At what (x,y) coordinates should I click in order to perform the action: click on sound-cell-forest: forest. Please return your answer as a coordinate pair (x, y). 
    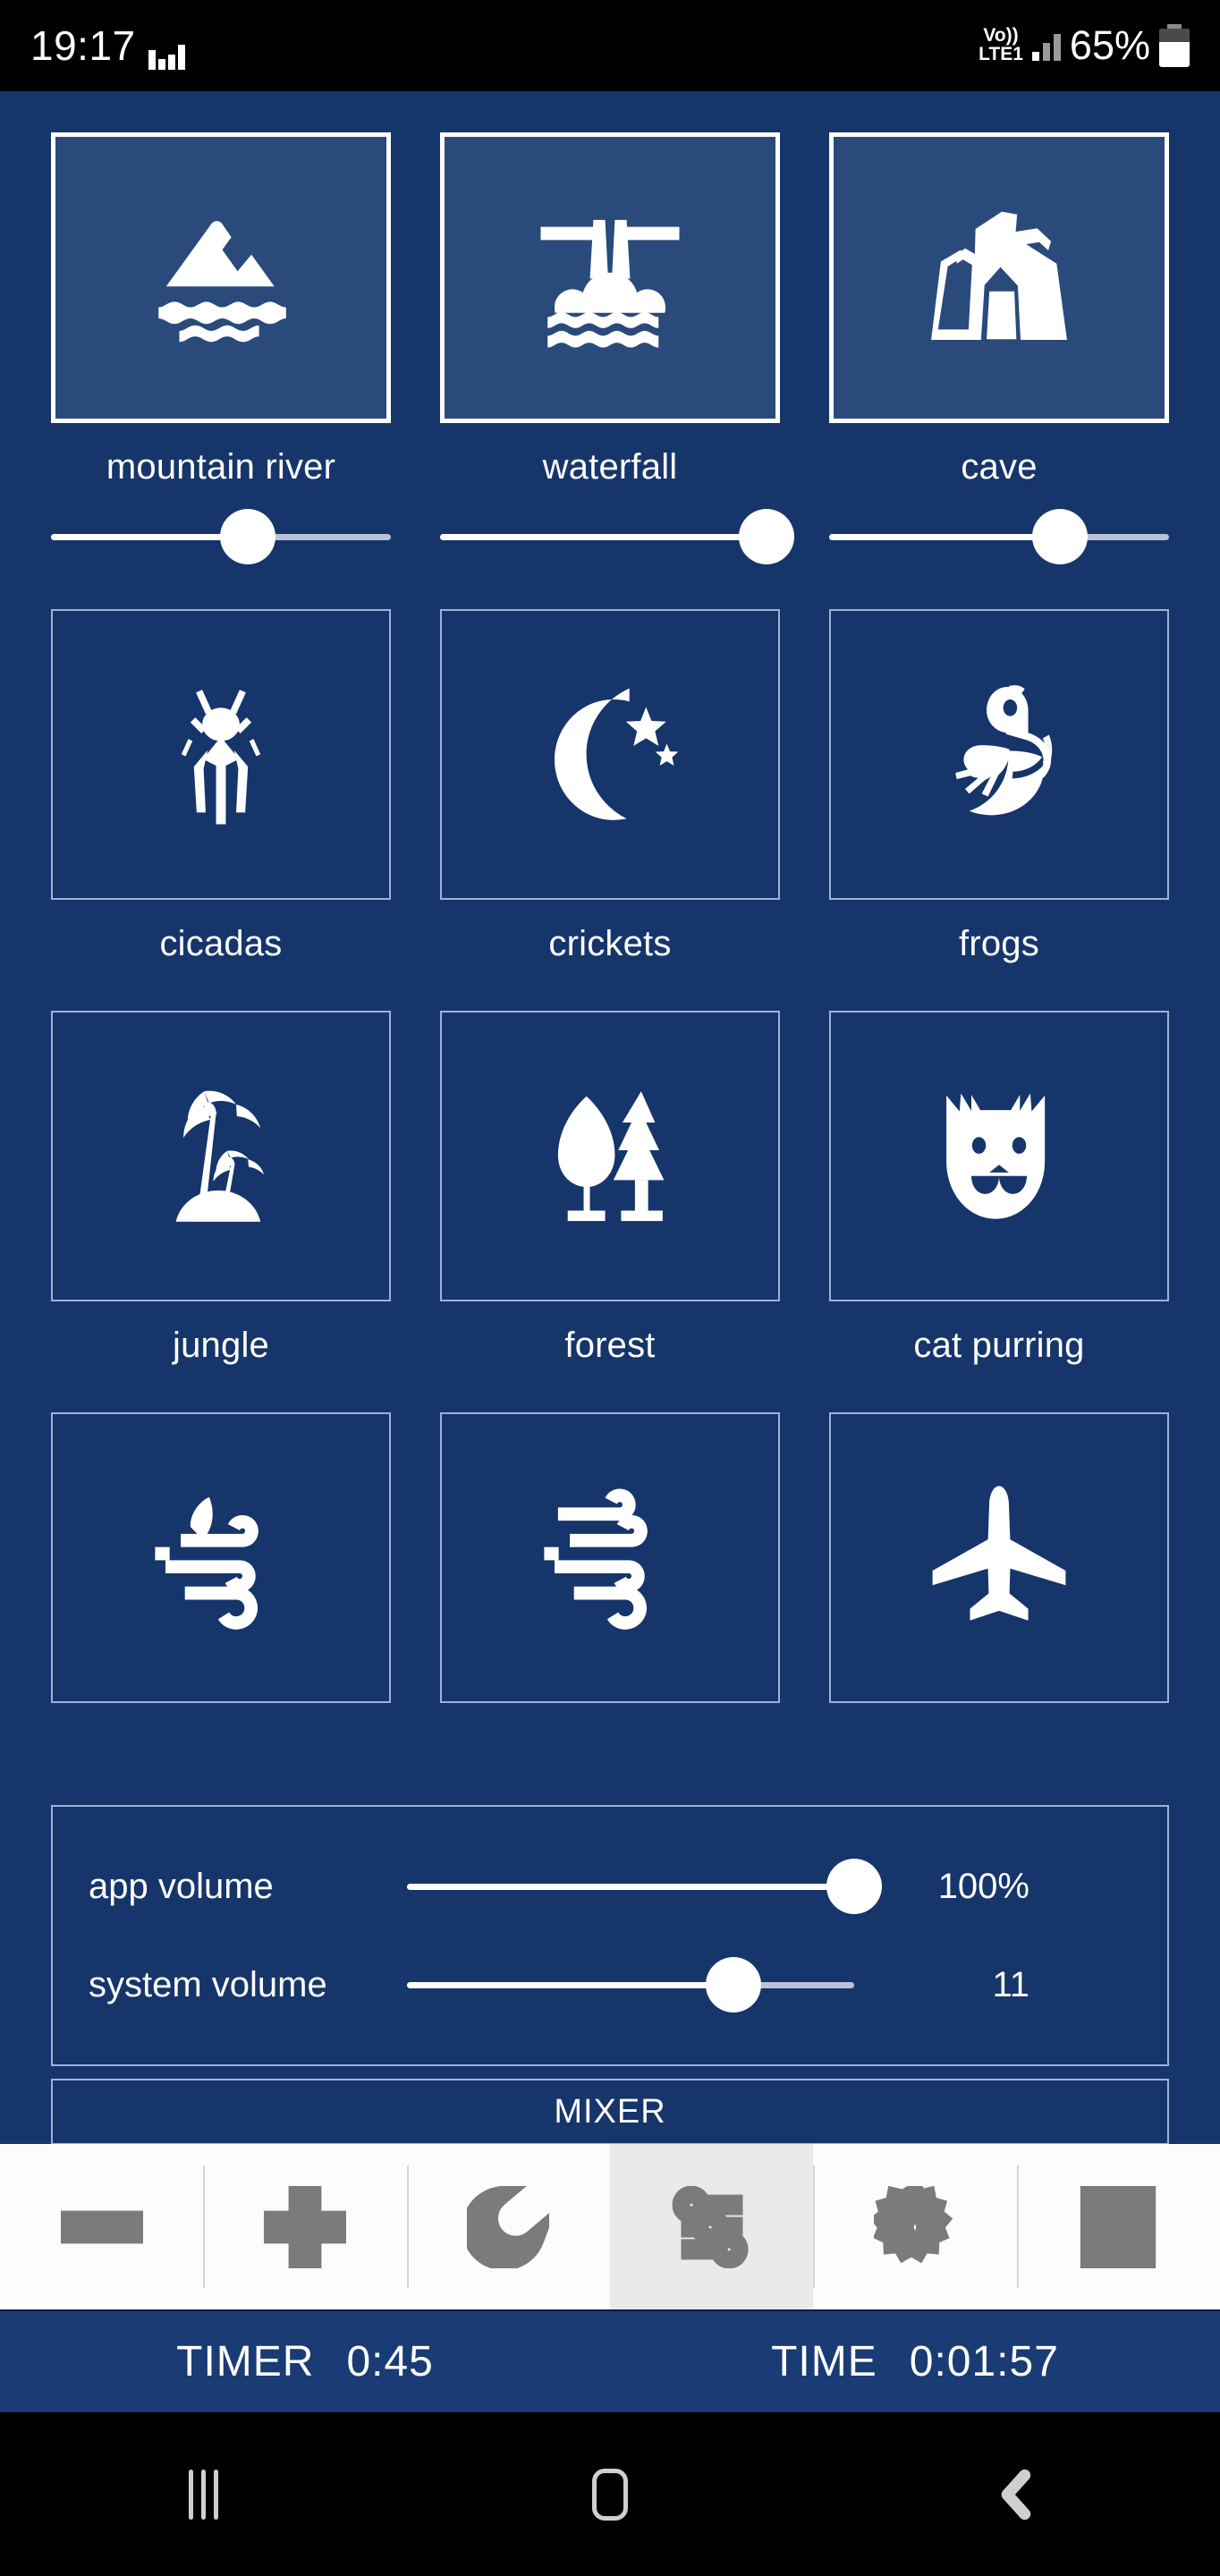
    Looking at the image, I should click on (610, 1189).